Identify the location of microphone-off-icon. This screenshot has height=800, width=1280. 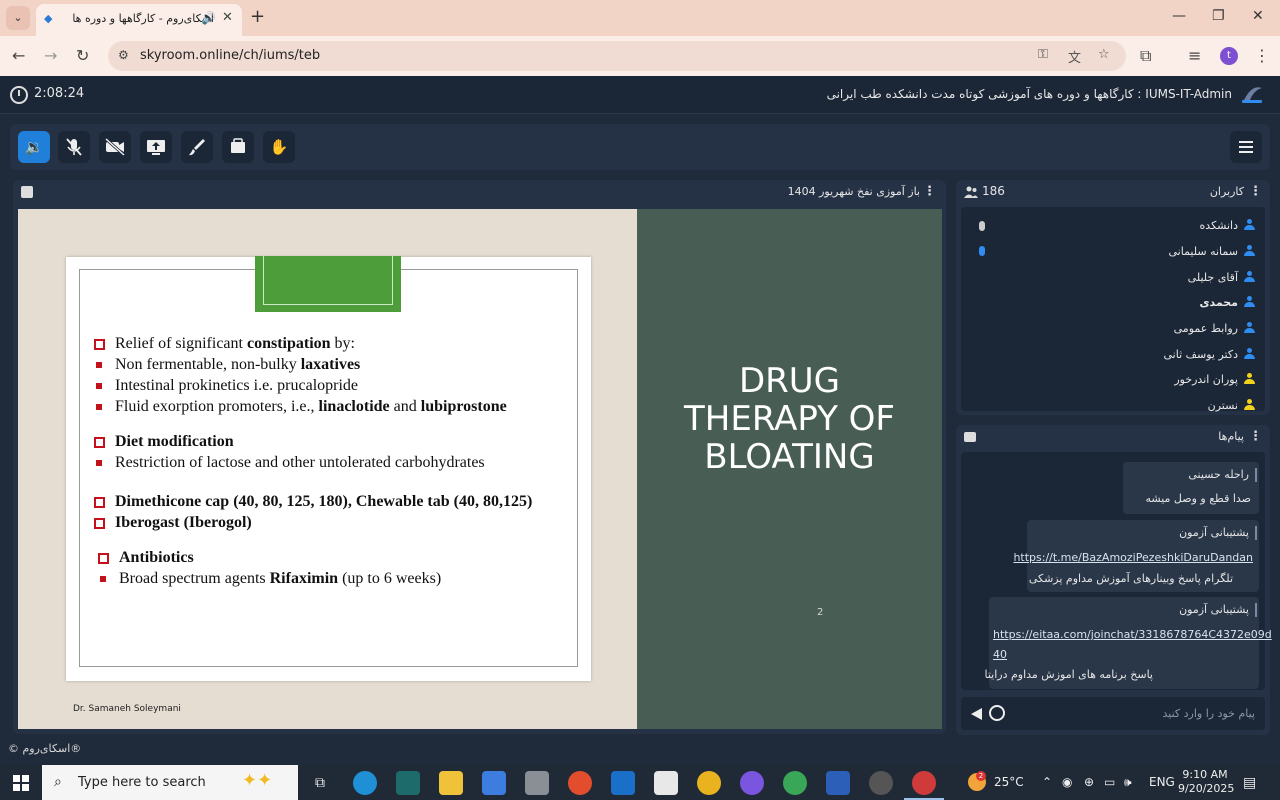
(74, 147).